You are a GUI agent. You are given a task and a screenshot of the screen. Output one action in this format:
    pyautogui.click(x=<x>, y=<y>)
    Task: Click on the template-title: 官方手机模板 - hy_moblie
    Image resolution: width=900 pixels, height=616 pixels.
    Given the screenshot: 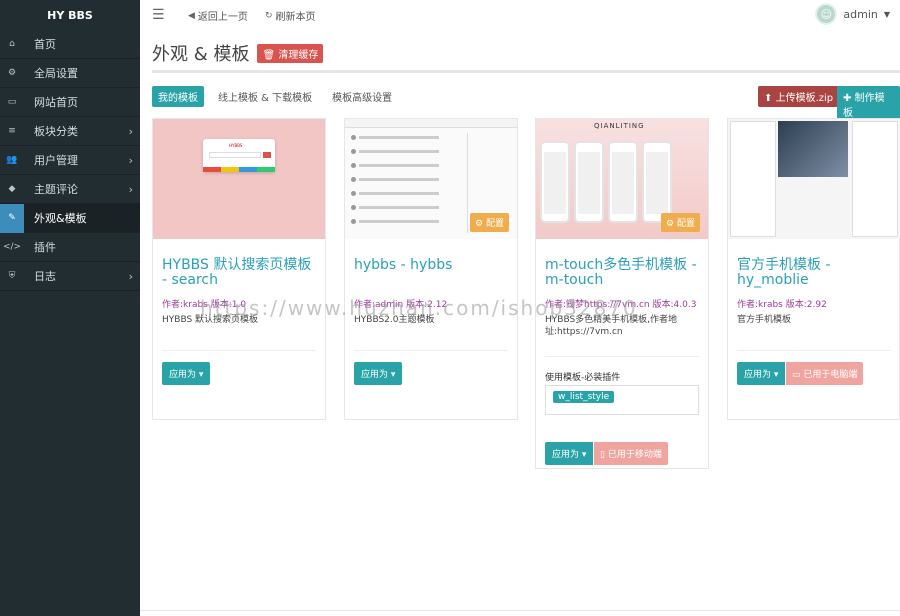 What is the action you would take?
    pyautogui.click(x=784, y=272)
    